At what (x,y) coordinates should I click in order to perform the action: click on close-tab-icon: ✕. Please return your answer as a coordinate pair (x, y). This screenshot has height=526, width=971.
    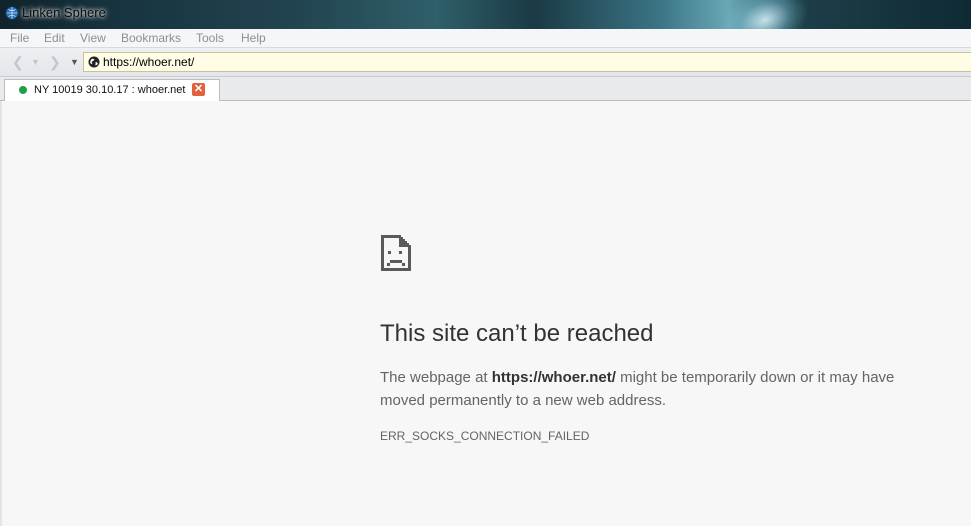
    Looking at the image, I should click on (198, 89).